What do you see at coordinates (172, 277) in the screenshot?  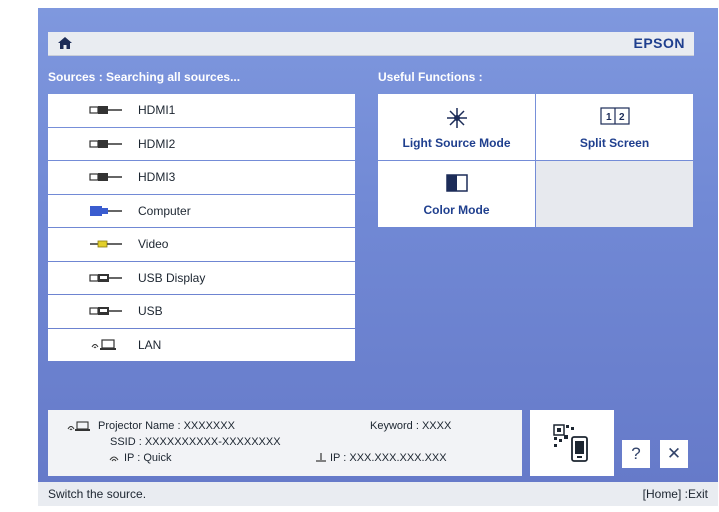 I see `source-label: USB Display` at bounding box center [172, 277].